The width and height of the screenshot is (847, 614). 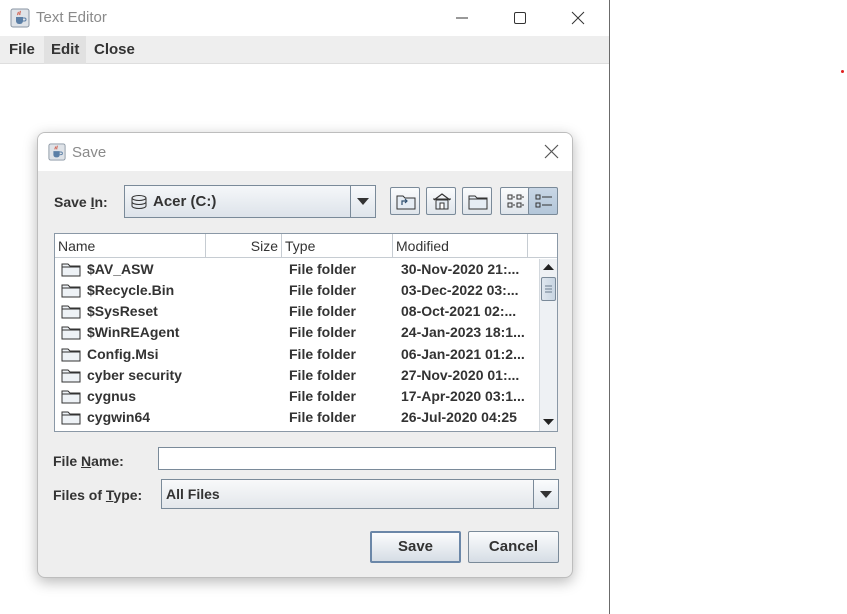 I want to click on cancel-button: Cancel, so click(x=513, y=547).